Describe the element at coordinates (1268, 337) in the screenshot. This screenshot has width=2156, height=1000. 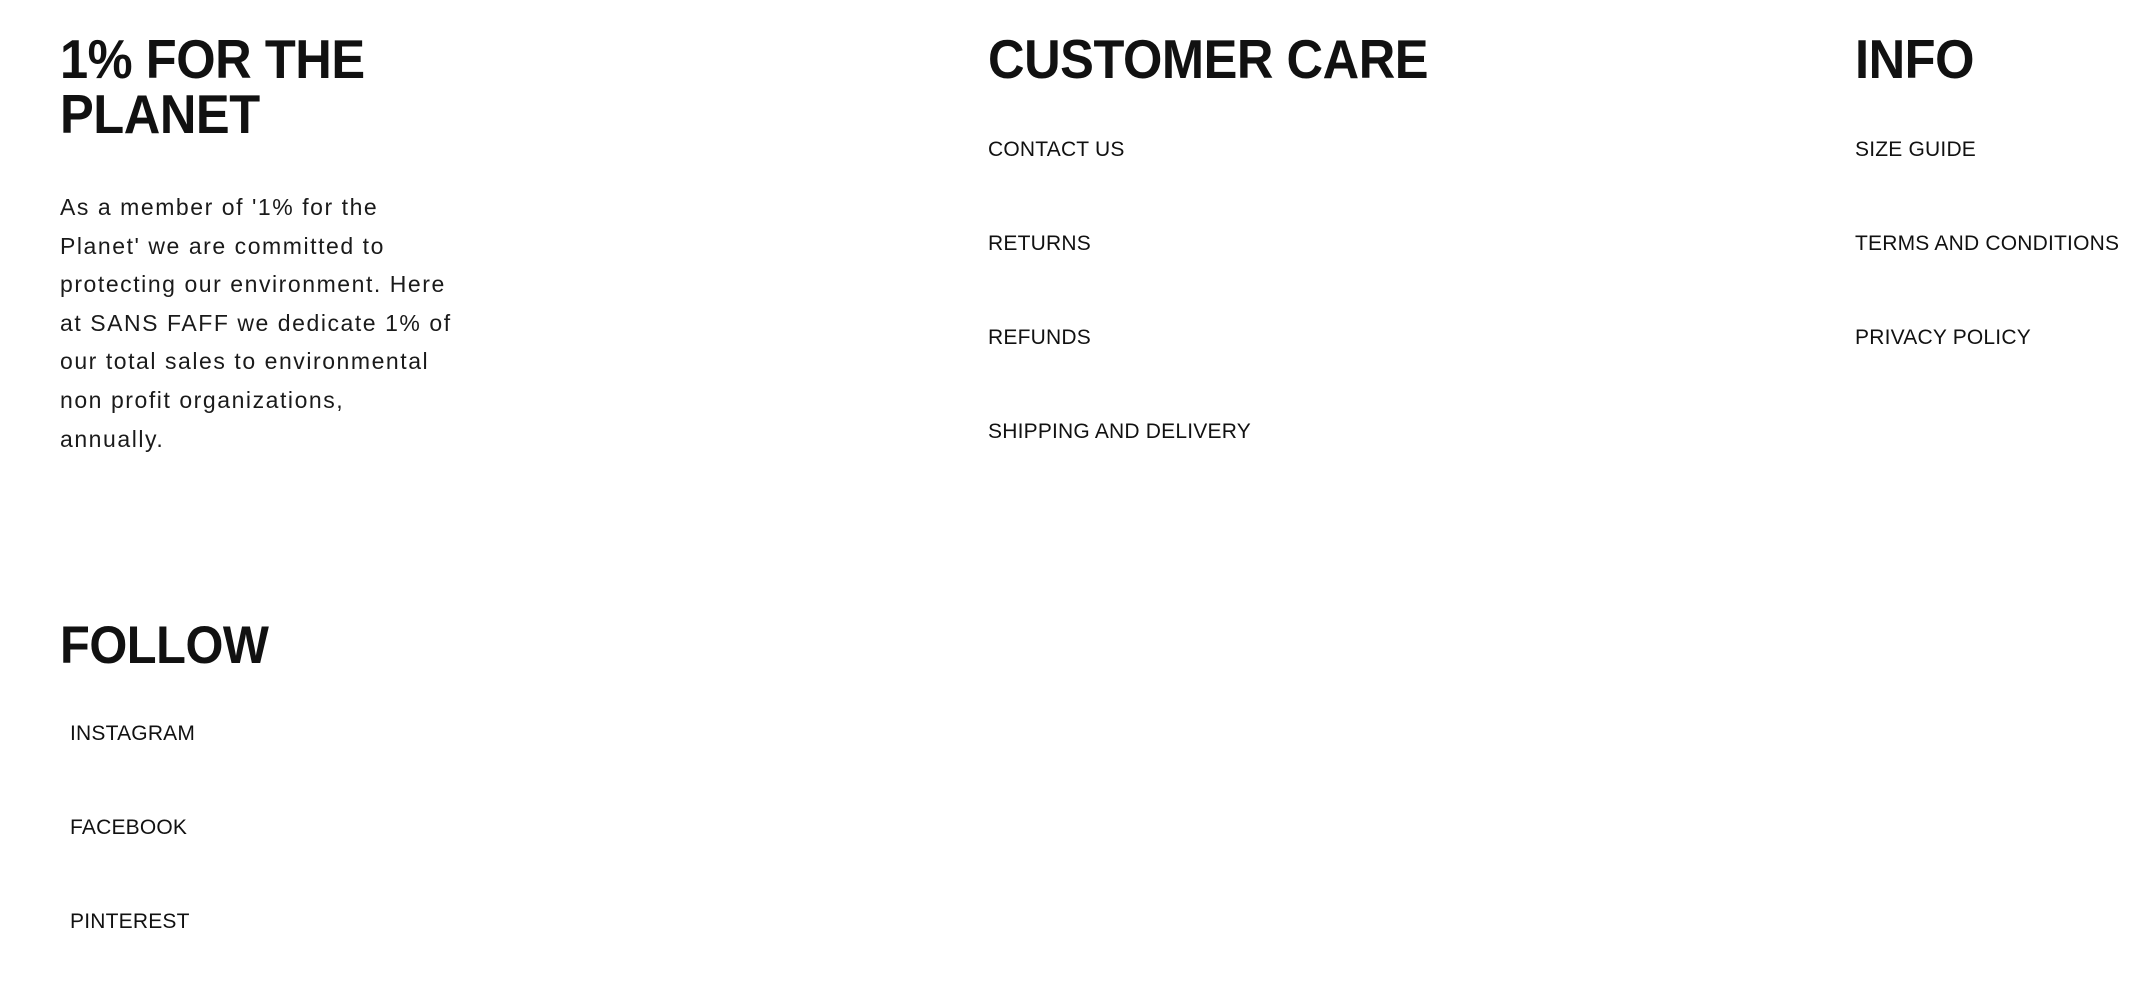
I see `customer-care-link-refunds: REFUNDS` at that location.